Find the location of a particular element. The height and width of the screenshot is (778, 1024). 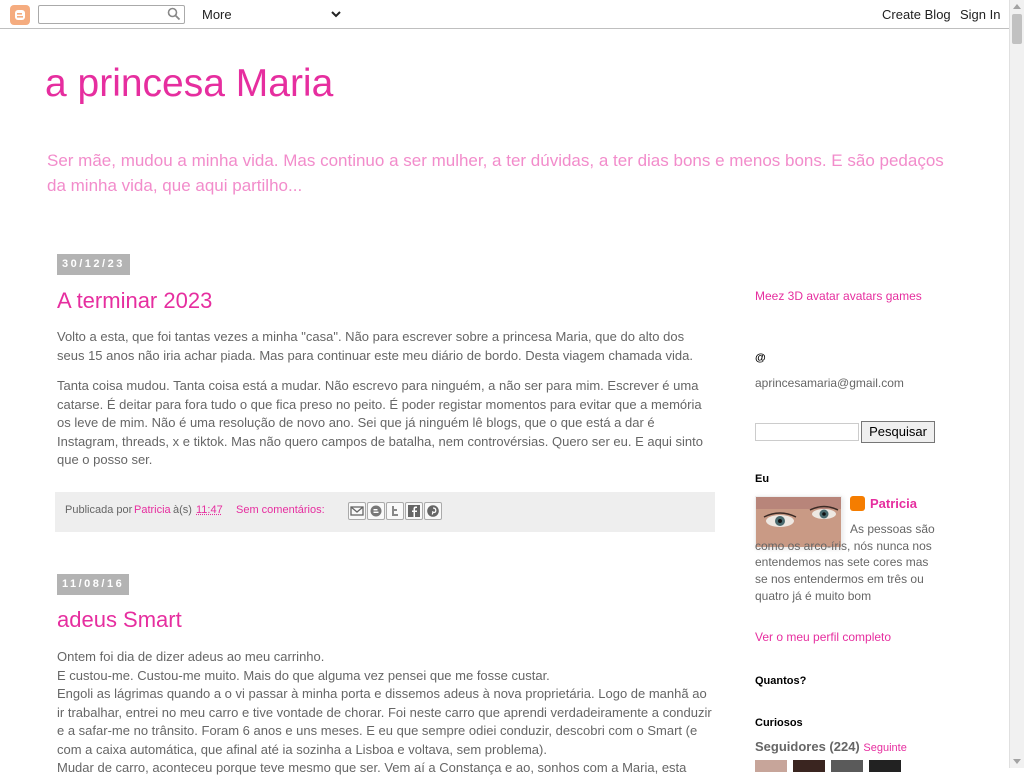

email-text: aprincesamaria@gmail.com is located at coordinates (829, 383).